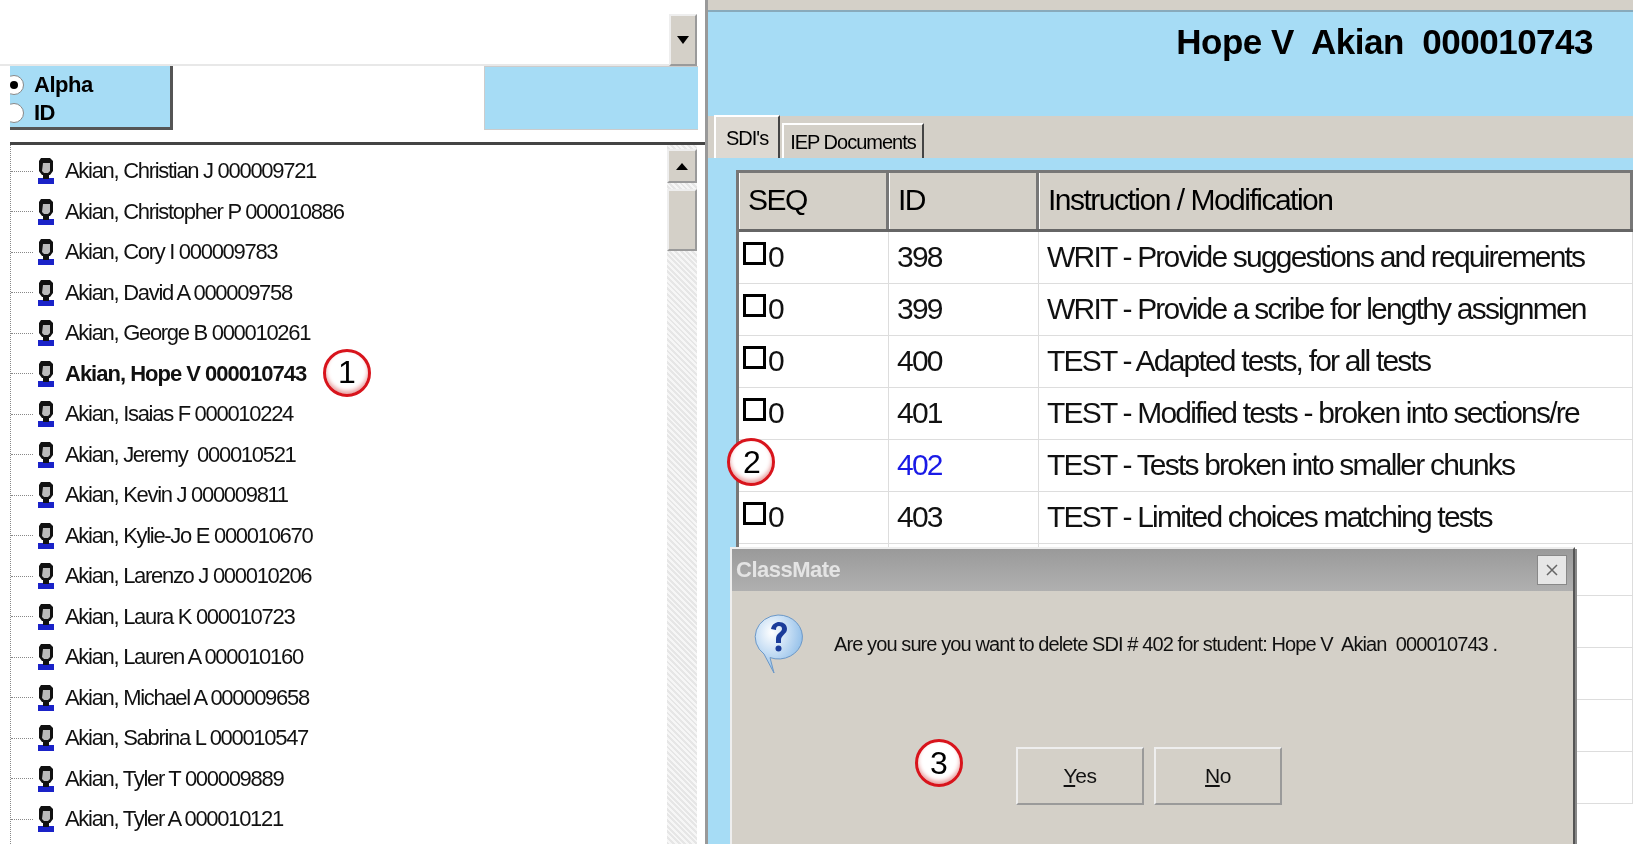 This screenshot has width=1633, height=844. Describe the element at coordinates (919, 465) in the screenshot. I see `table-cell: 402` at that location.